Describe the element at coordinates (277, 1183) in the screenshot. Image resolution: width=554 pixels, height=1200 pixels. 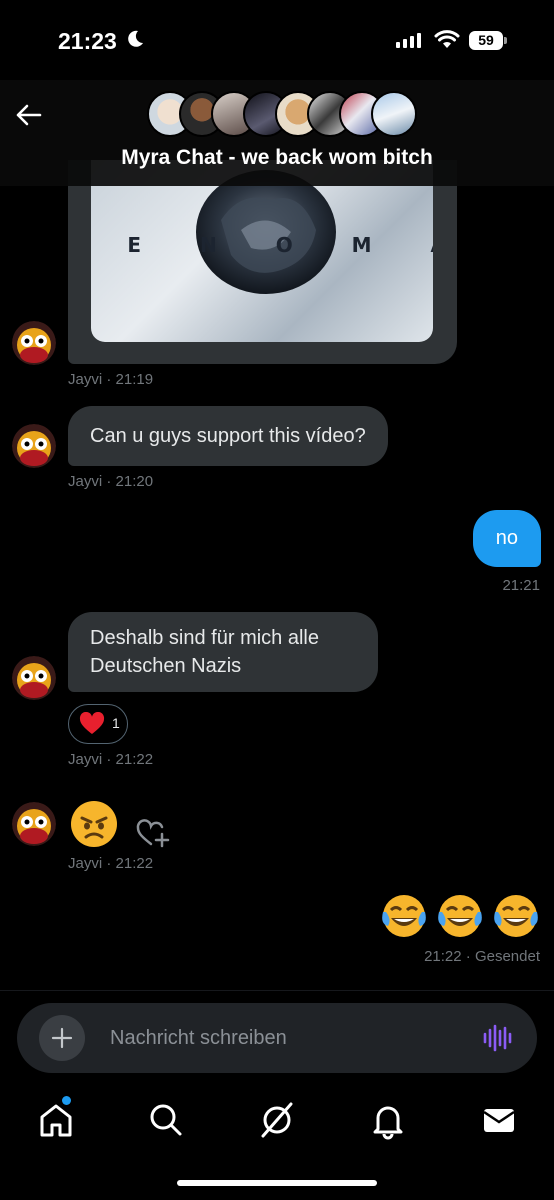
I see `home-indicator` at that location.